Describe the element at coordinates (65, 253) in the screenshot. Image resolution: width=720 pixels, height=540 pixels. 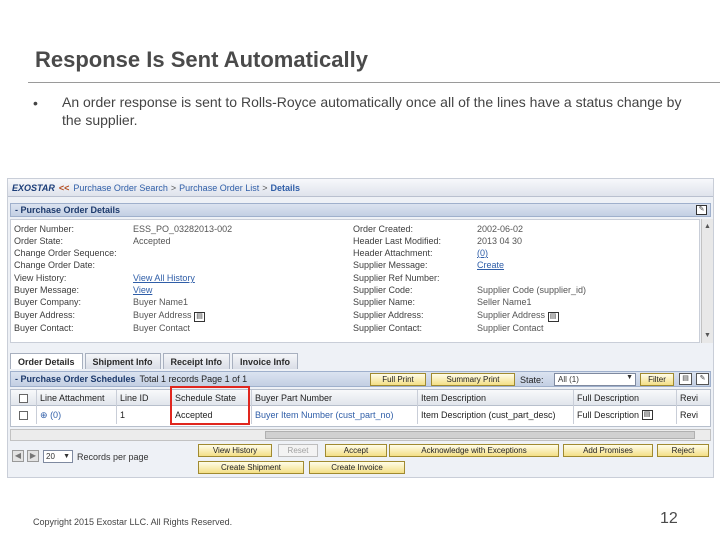
I see `detail-label: Change Order Sequence:` at that location.